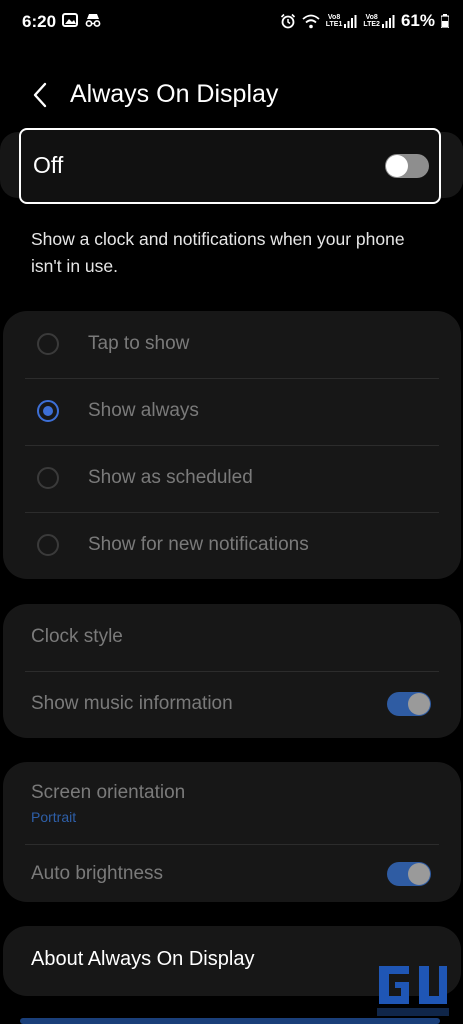 Image resolution: width=463 pixels, height=1024 pixels. I want to click on about-label: About Always On Display, so click(143, 959).